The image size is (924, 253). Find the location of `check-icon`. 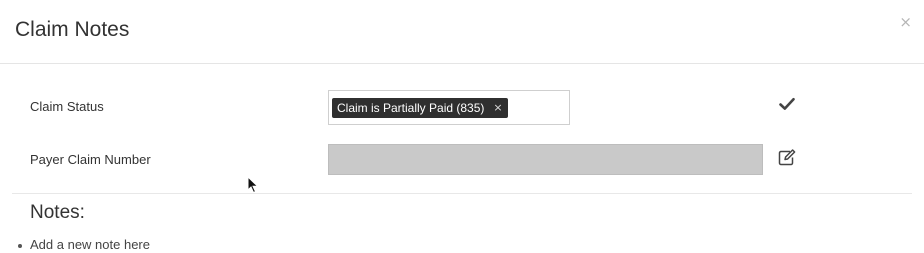

check-icon is located at coordinates (787, 104).